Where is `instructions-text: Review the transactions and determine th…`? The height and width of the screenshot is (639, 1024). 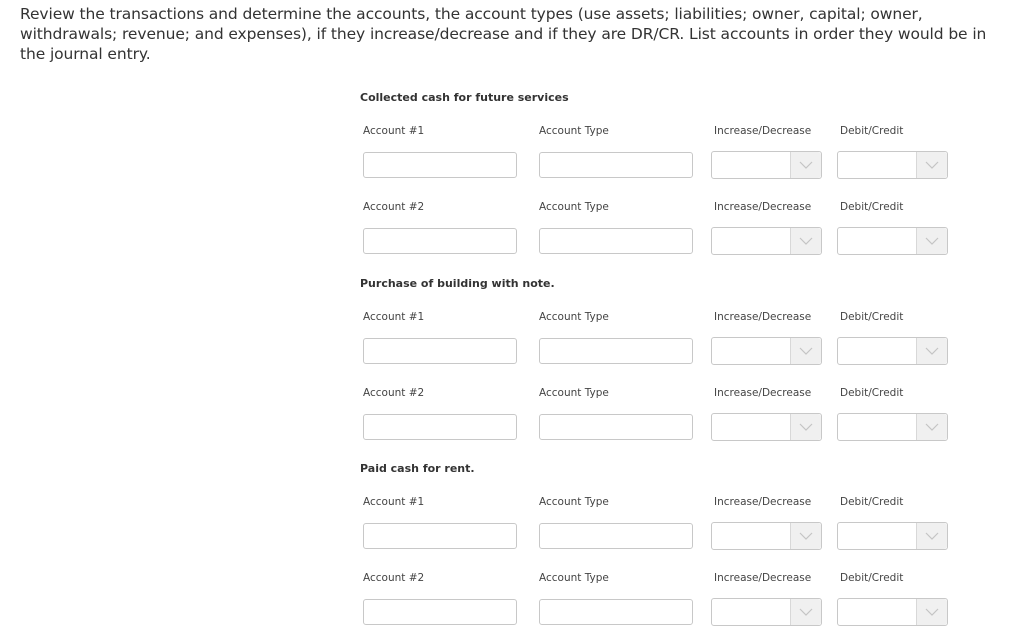 instructions-text: Review the transactions and determine th… is located at coordinates (503, 34).